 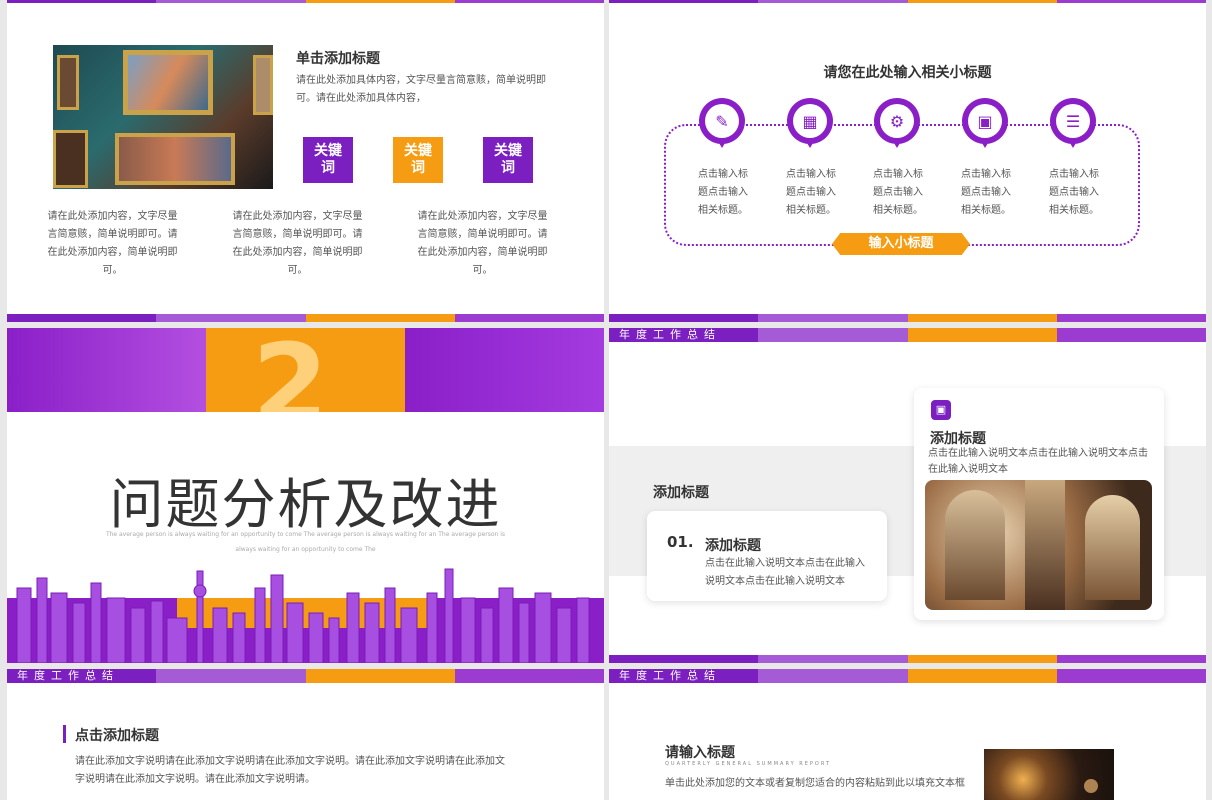 I want to click on subtitle-banner: 输入小标题, so click(x=901, y=244).